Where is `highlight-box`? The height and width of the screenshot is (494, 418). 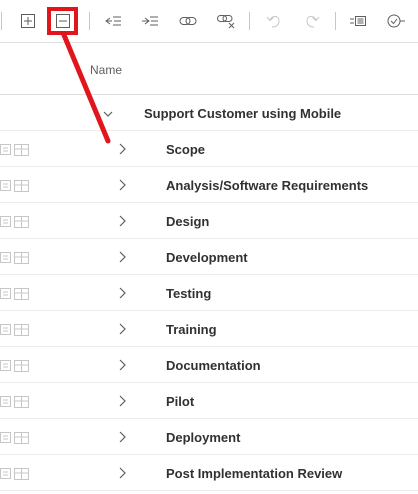 highlight-box is located at coordinates (62, 21).